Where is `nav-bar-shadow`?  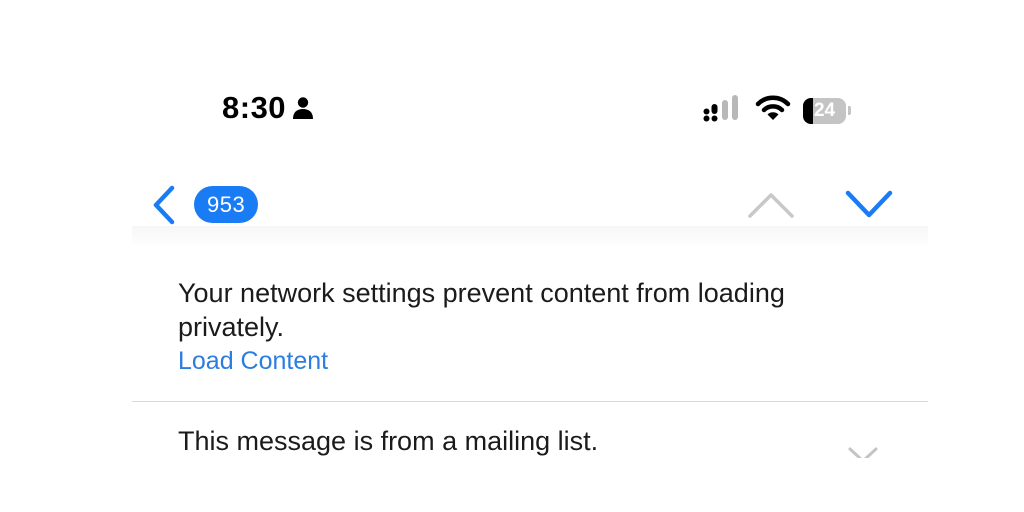 nav-bar-shadow is located at coordinates (530, 237).